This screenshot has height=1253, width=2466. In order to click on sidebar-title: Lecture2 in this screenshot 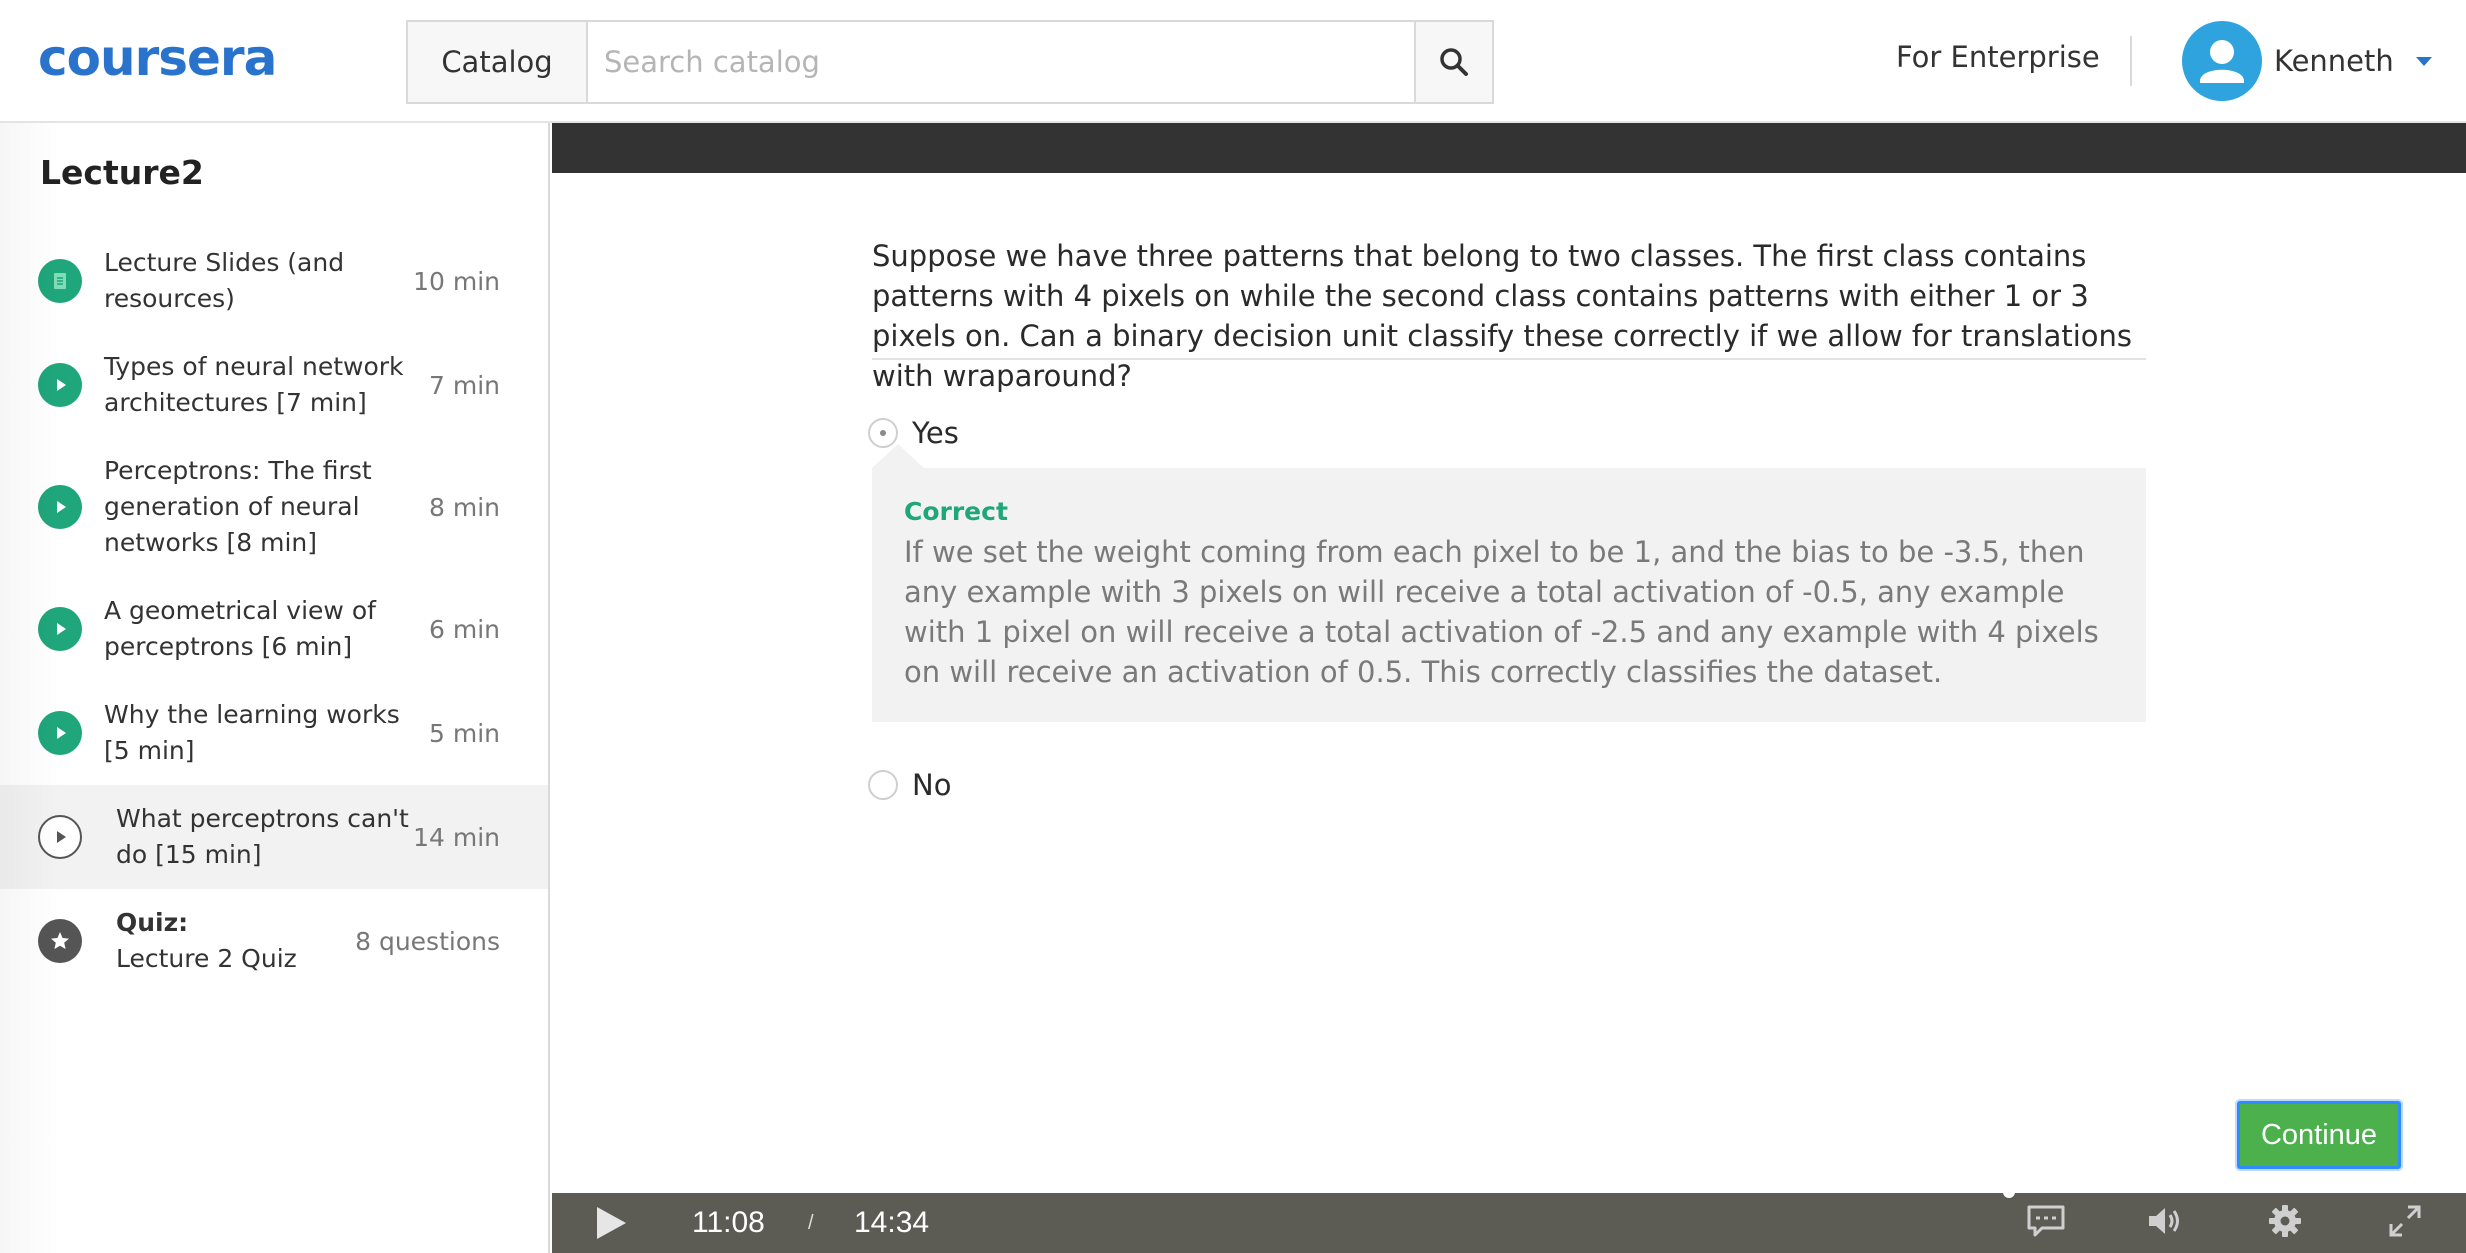, I will do `click(122, 172)`.